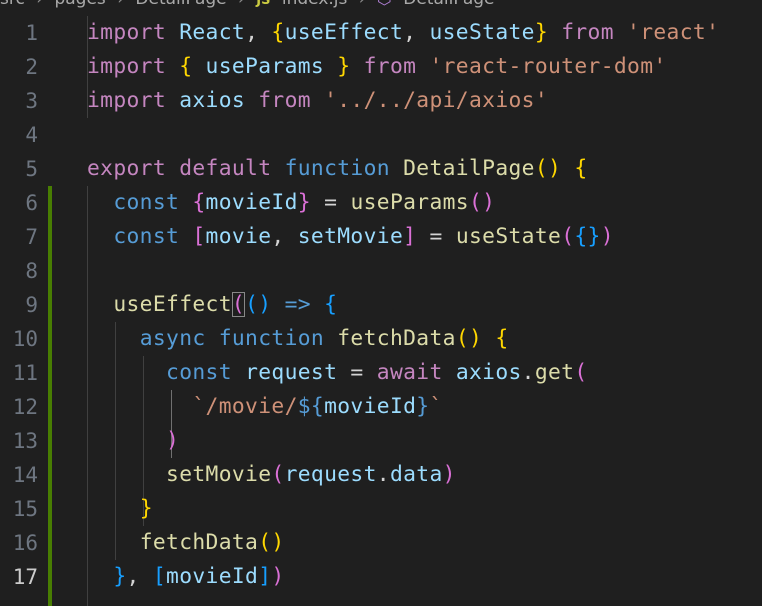 Image resolution: width=762 pixels, height=606 pixels. I want to click on code-token: from, so click(284, 100).